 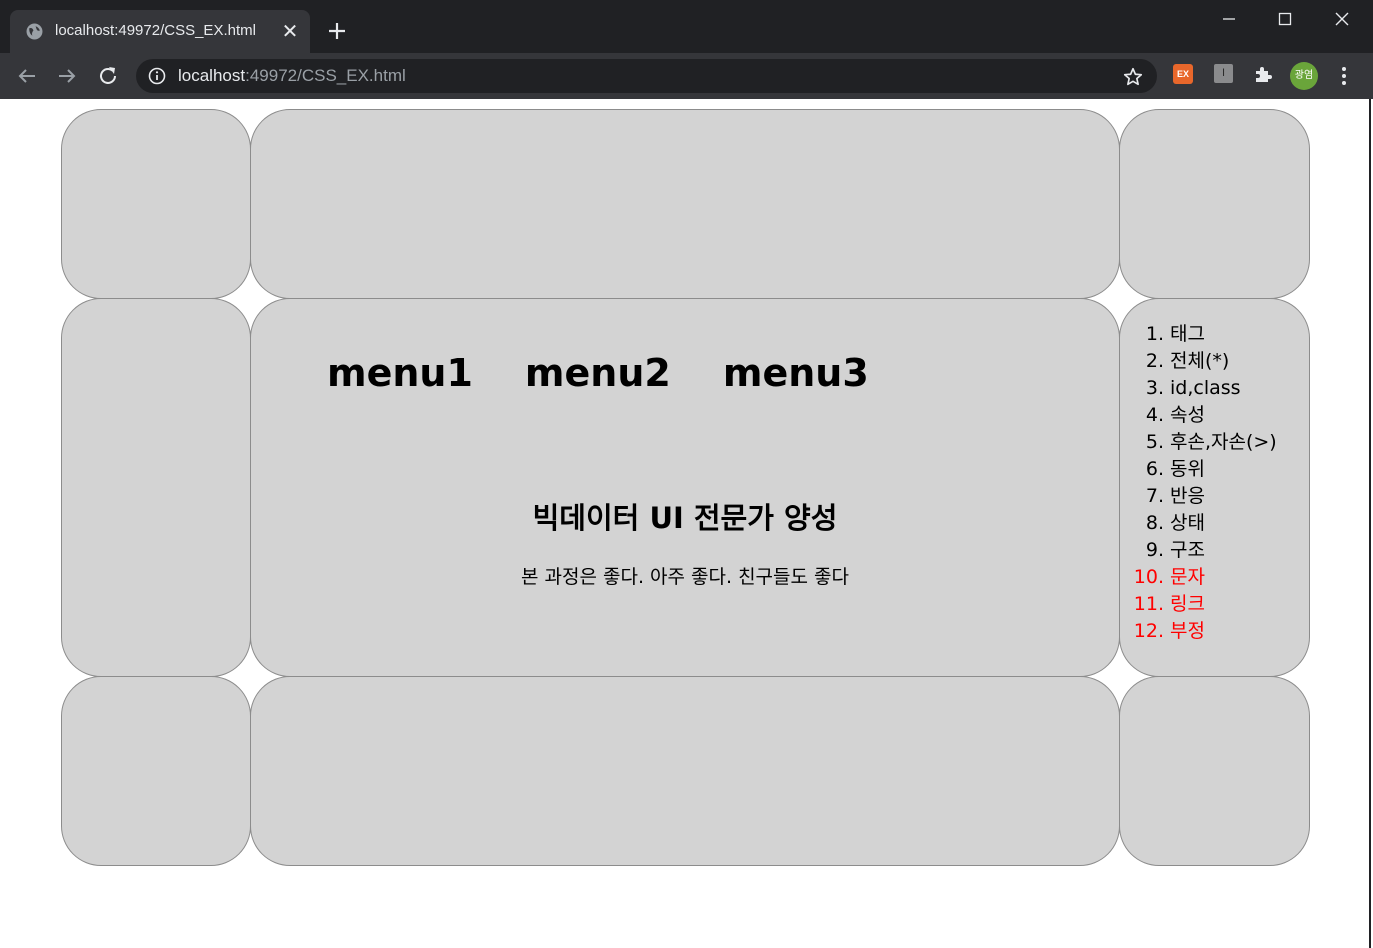 I want to click on toc-item: 2. 전체(*), so click(x=1201, y=361).